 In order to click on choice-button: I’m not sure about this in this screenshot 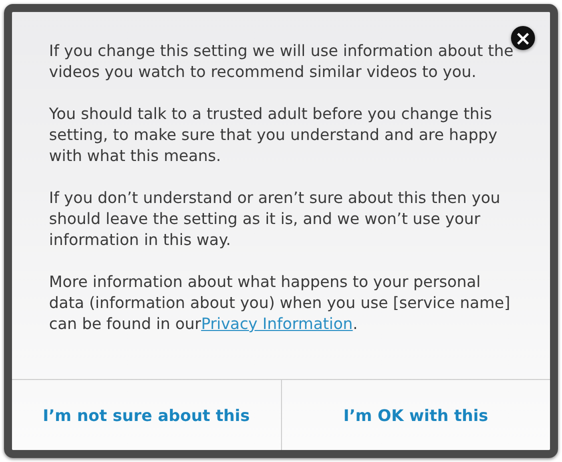, I will do `click(146, 415)`.